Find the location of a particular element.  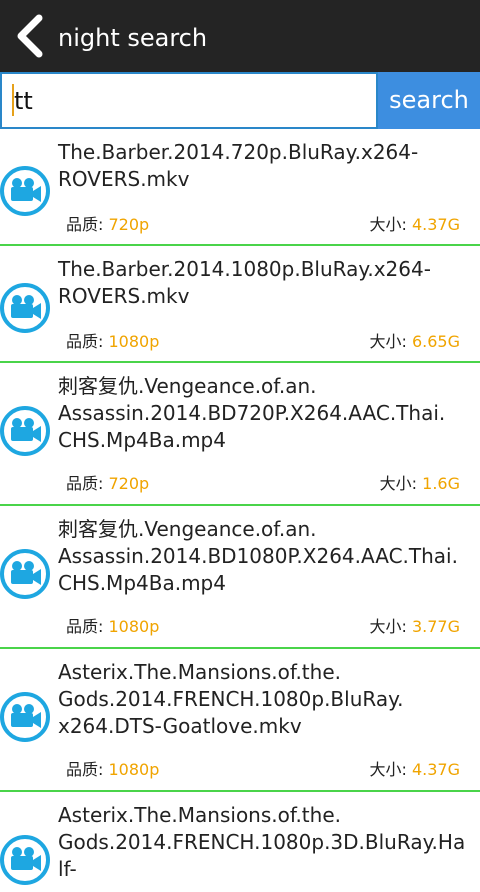

search-bar: tt search is located at coordinates (240, 100).